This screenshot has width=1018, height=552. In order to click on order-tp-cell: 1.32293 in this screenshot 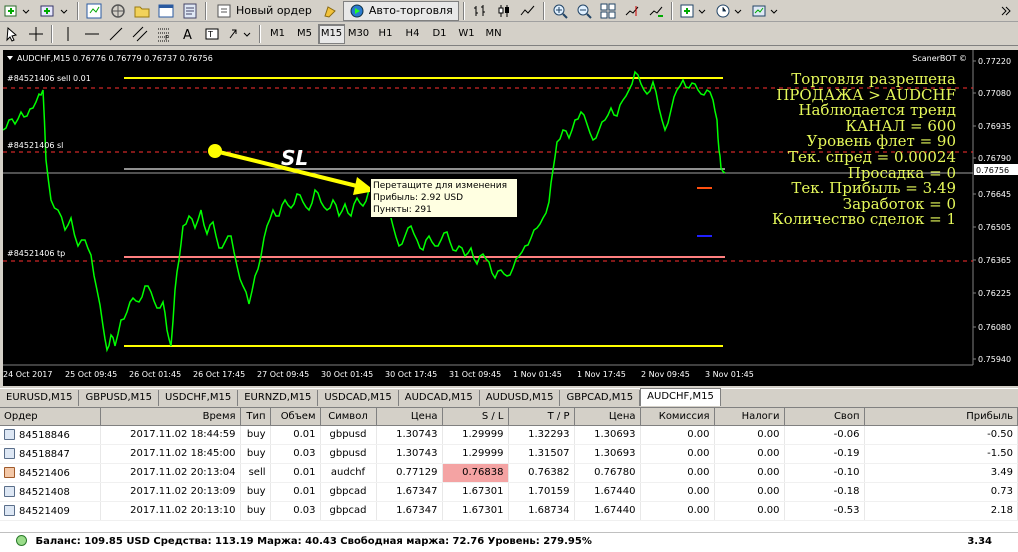, I will do `click(541, 435)`.